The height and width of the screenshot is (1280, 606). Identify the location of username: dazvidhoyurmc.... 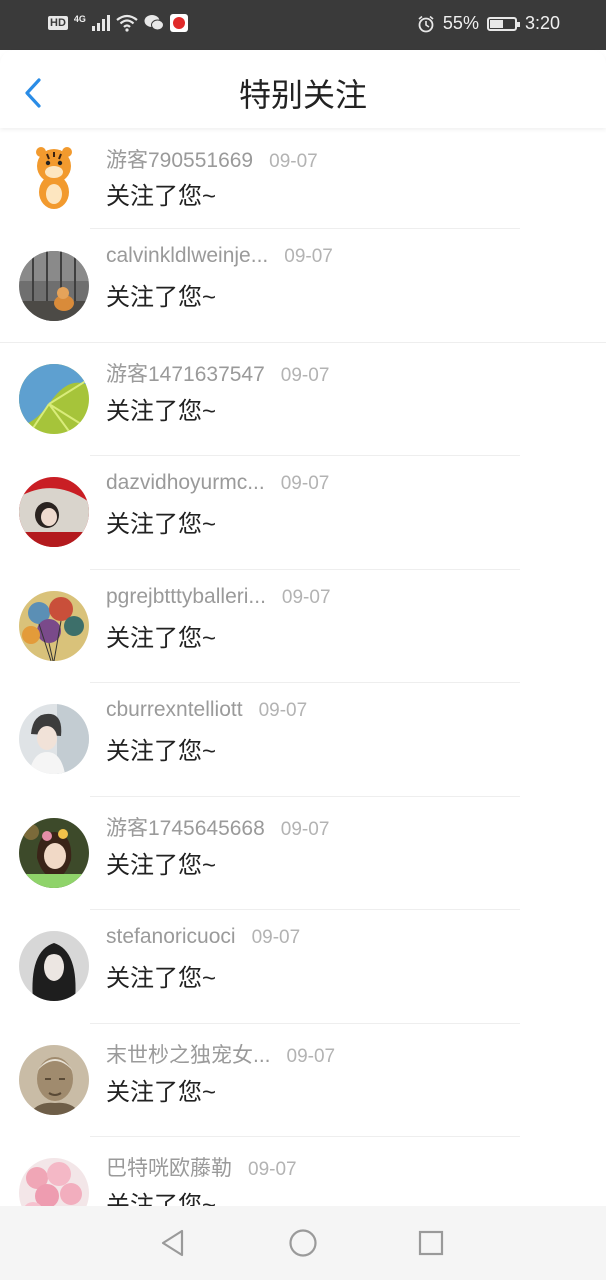
(185, 483).